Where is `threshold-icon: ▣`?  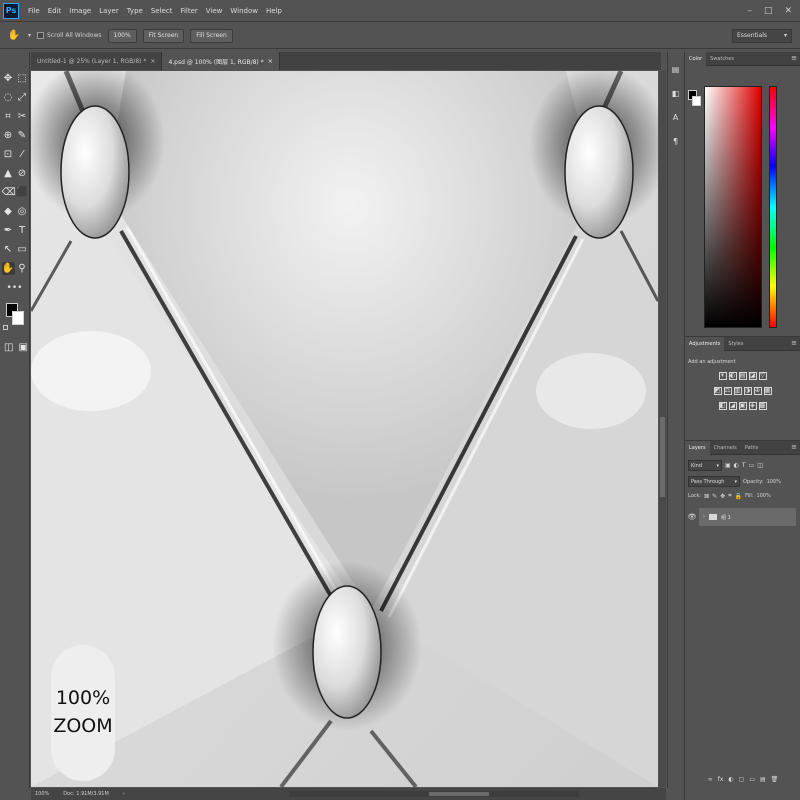 threshold-icon: ▣ is located at coordinates (742, 406).